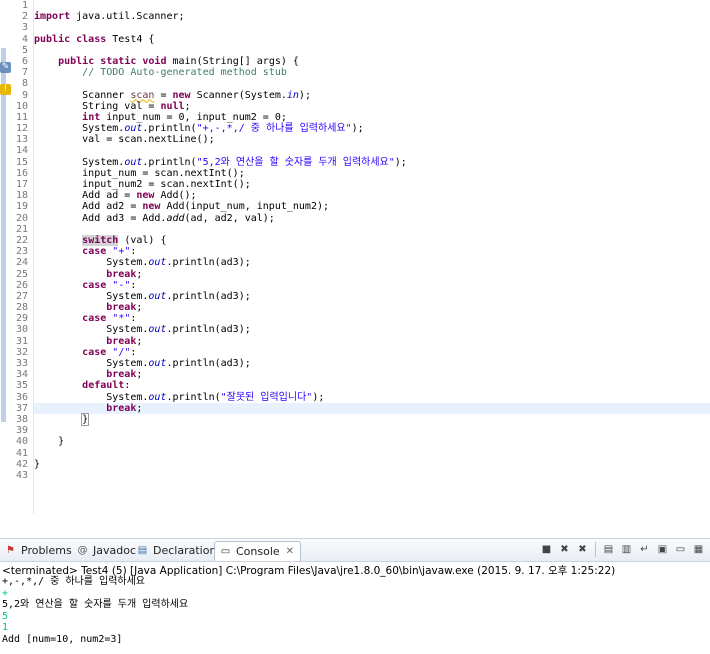  Describe the element at coordinates (178, 61) in the screenshot. I see `code-line: public static void main(String[] args) {` at that location.